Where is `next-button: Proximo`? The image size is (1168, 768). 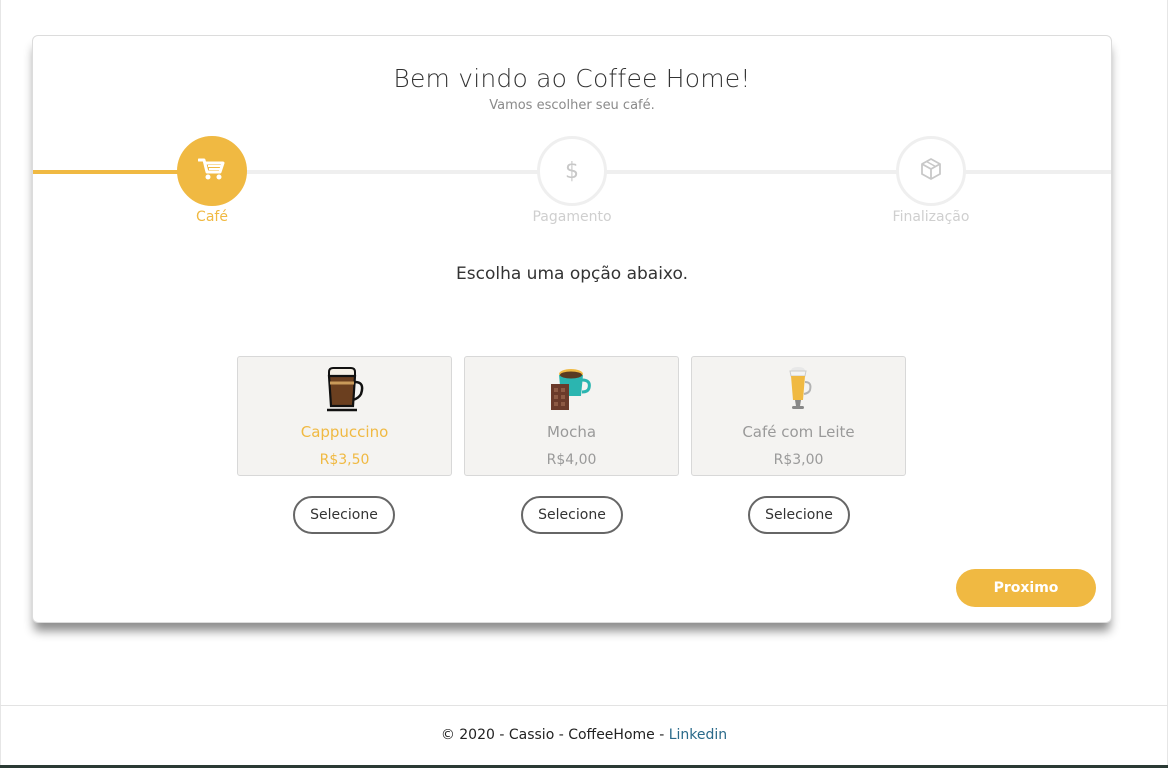
next-button: Proximo is located at coordinates (1026, 588).